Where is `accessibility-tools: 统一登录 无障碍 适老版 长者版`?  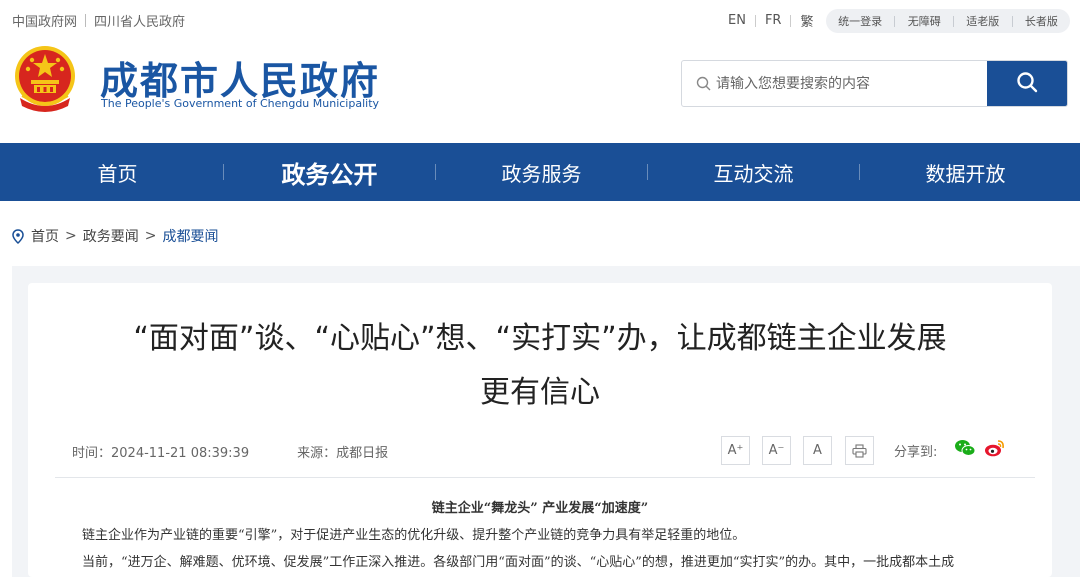
accessibility-tools: 统一登录 无障碍 适老版 长者版 is located at coordinates (948, 21).